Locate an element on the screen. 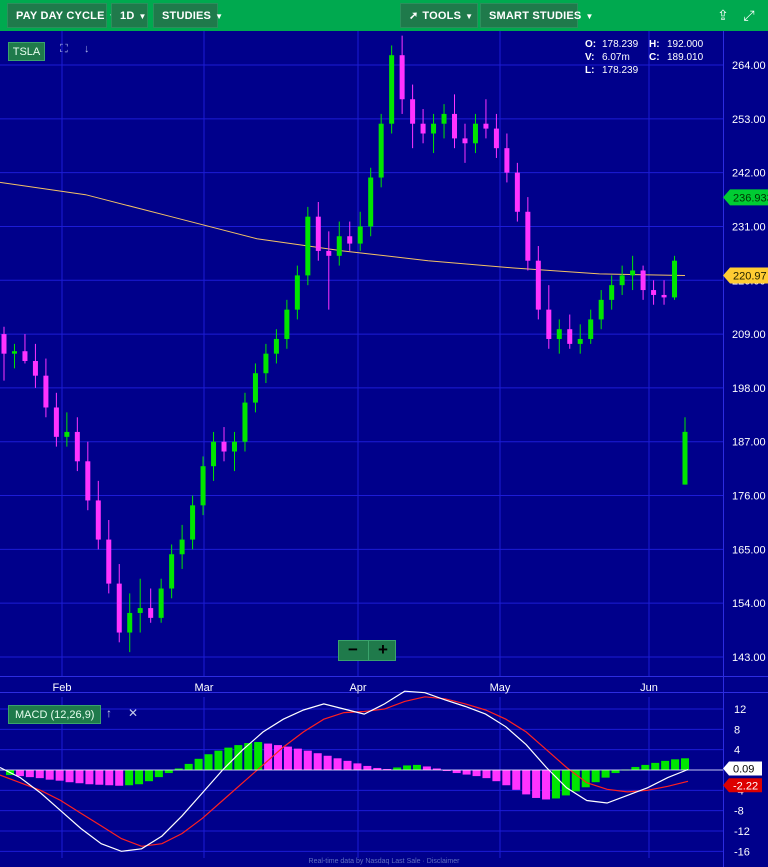  month-tick-label: Apr is located at coordinates (357, 688).